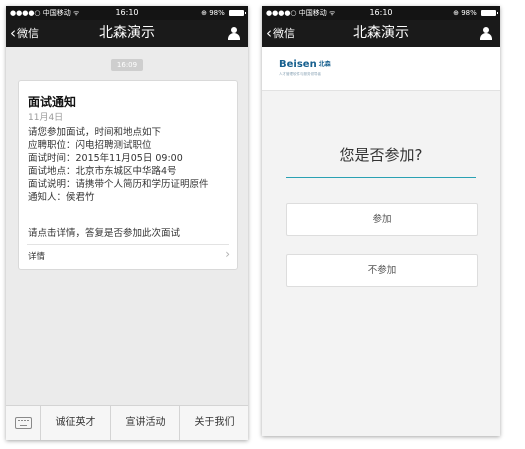  What do you see at coordinates (105, 158) in the screenshot?
I see `notice-line: 面试时间：2015年11月05日 09:00` at bounding box center [105, 158].